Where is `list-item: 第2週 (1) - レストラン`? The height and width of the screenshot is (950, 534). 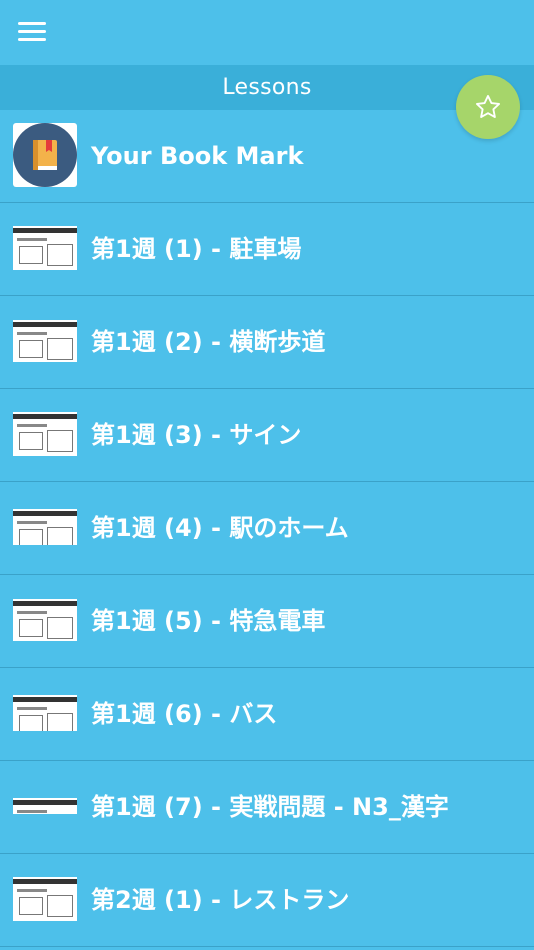
list-item: 第2週 (1) - レストラン is located at coordinates (267, 900).